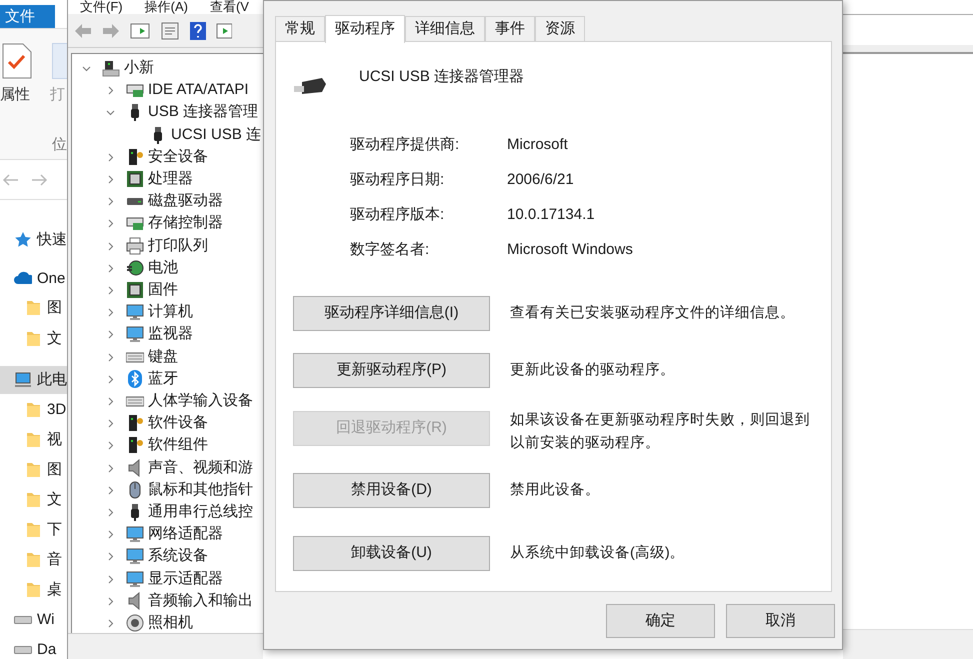 This screenshot has width=973, height=659. I want to click on tree-item: 蓝牙, so click(163, 379).